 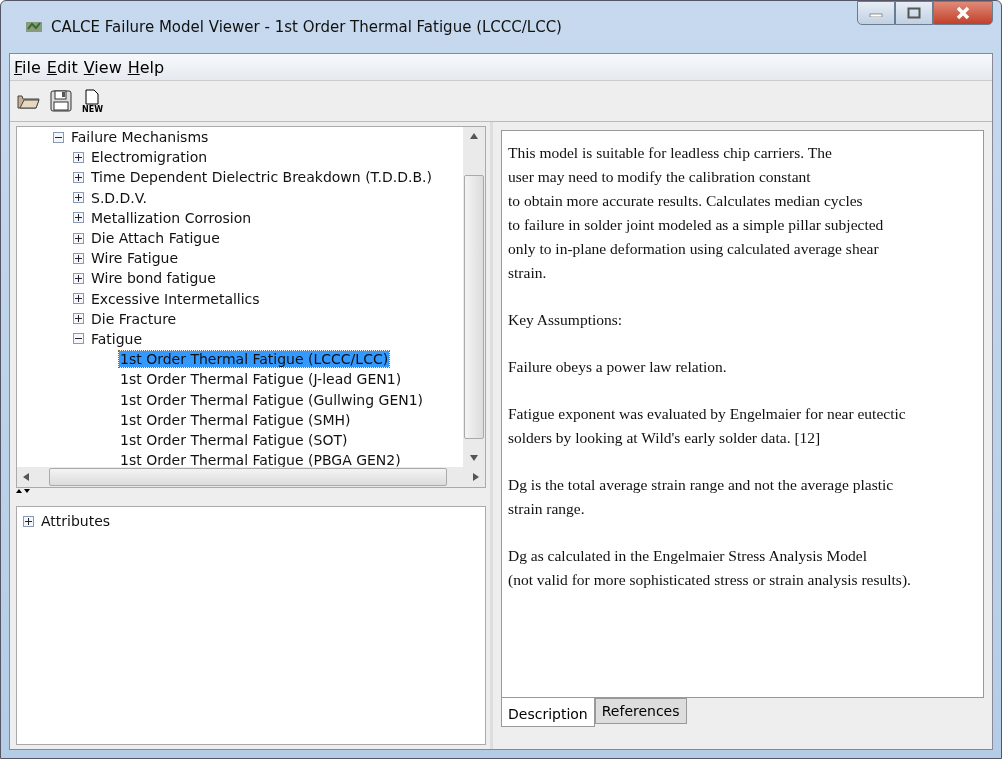 I want to click on tree-item: Fatigue, so click(x=117, y=338).